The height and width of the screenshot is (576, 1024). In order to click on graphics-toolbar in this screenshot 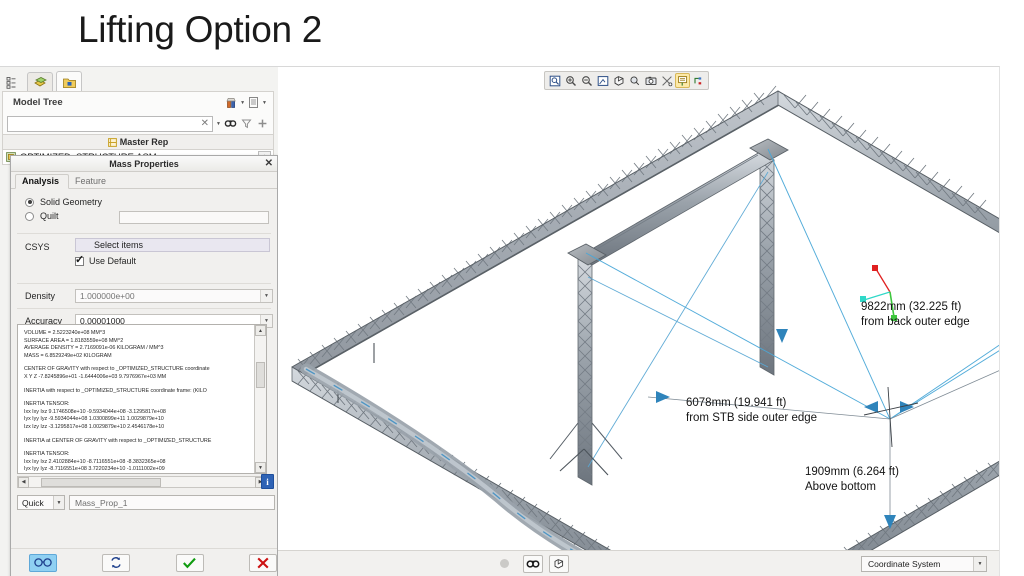, I will do `click(626, 80)`.